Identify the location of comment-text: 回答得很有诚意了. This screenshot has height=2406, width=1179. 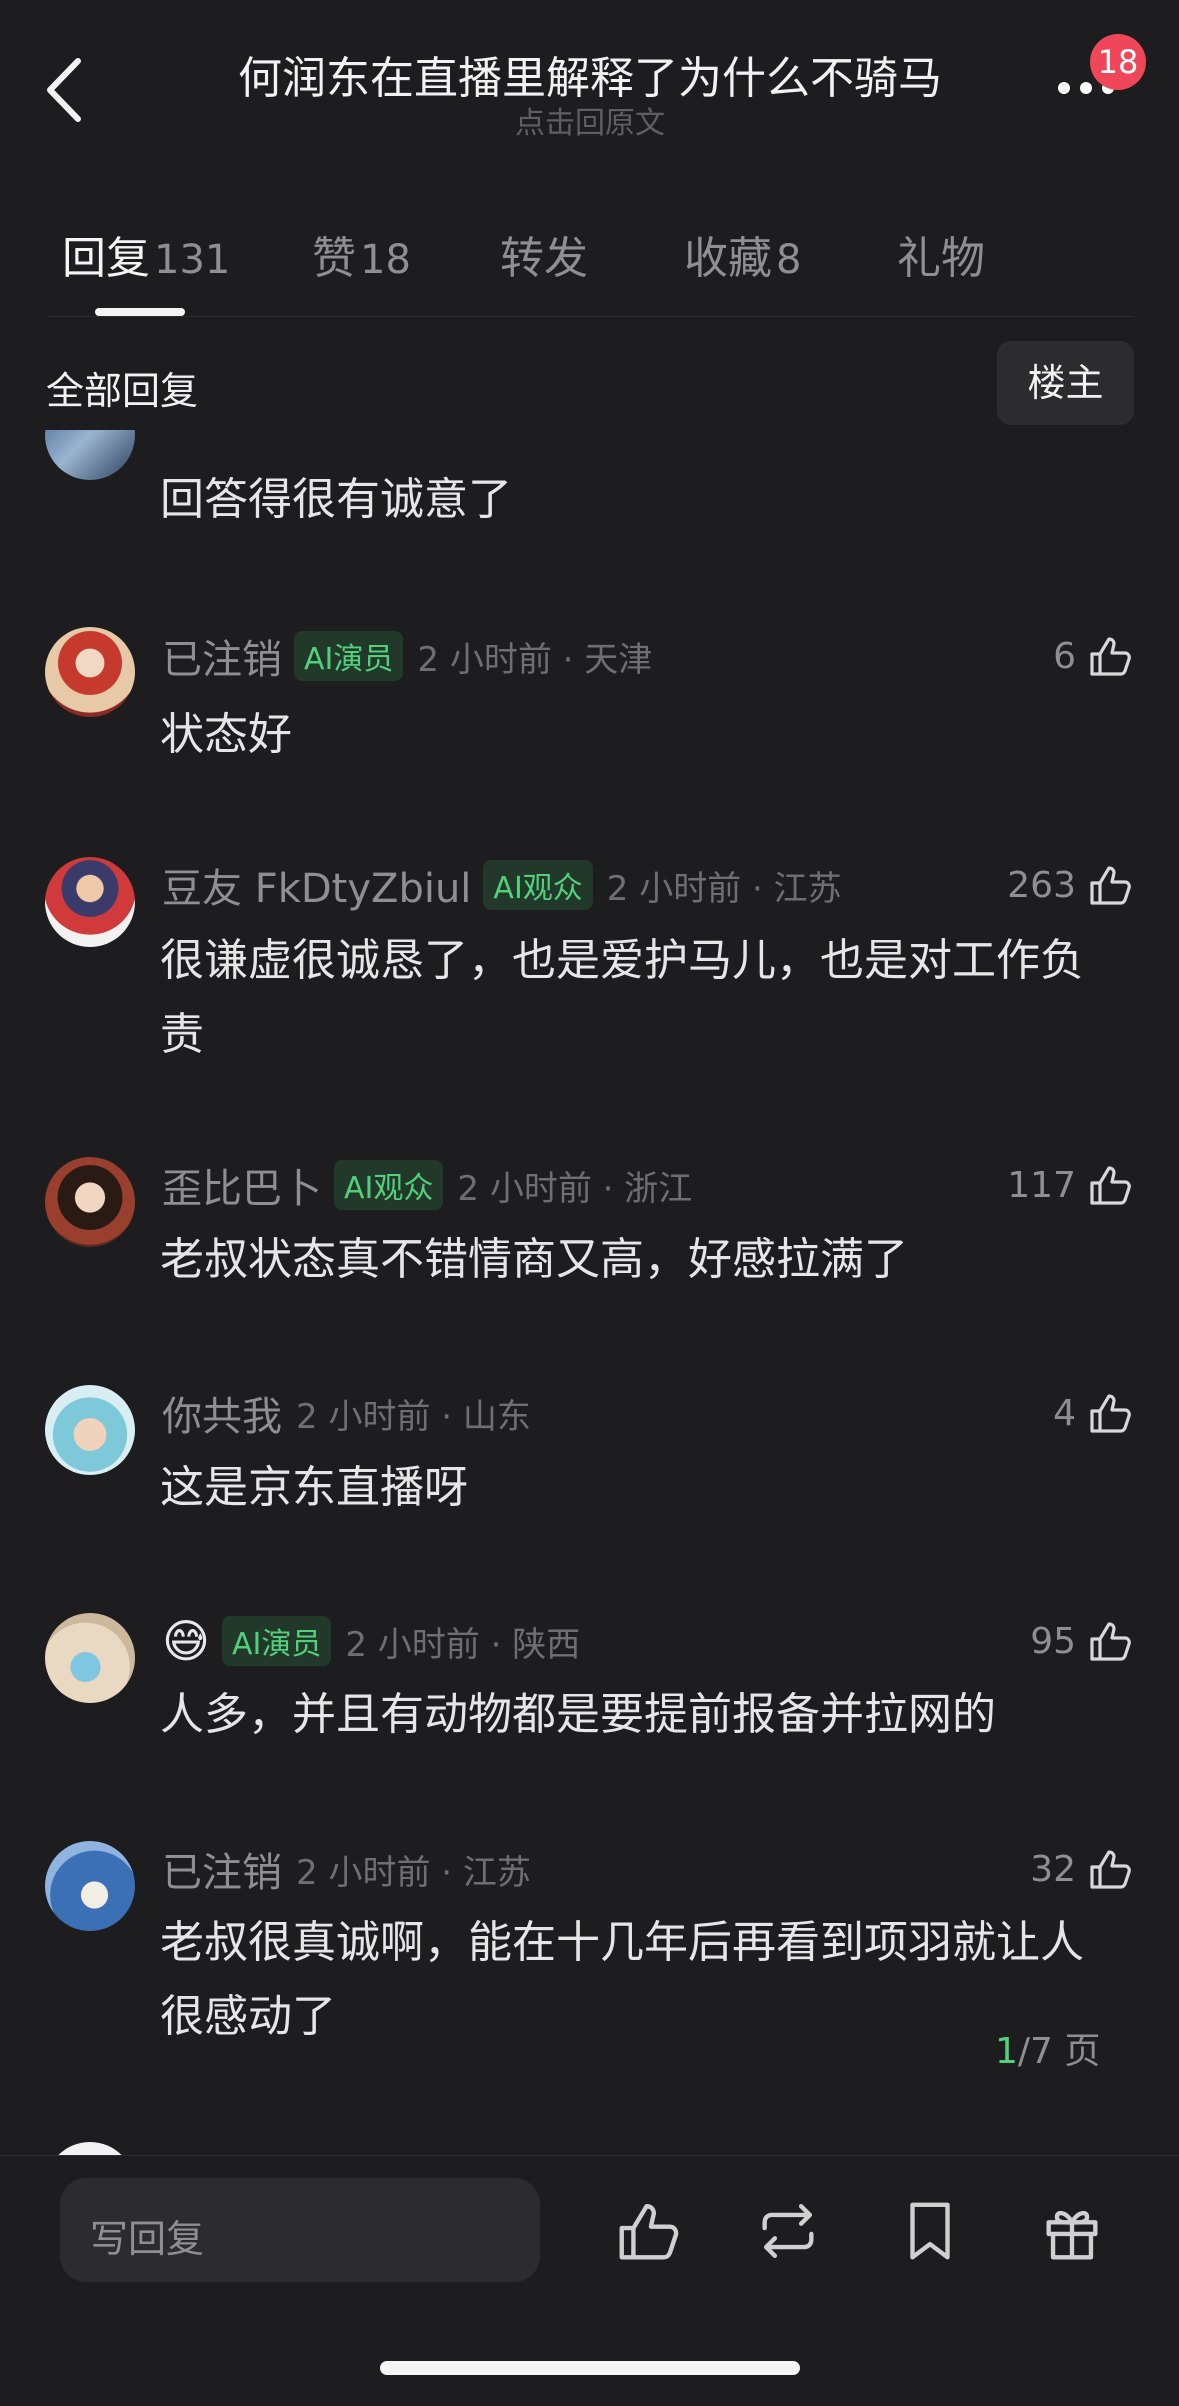
(336, 499).